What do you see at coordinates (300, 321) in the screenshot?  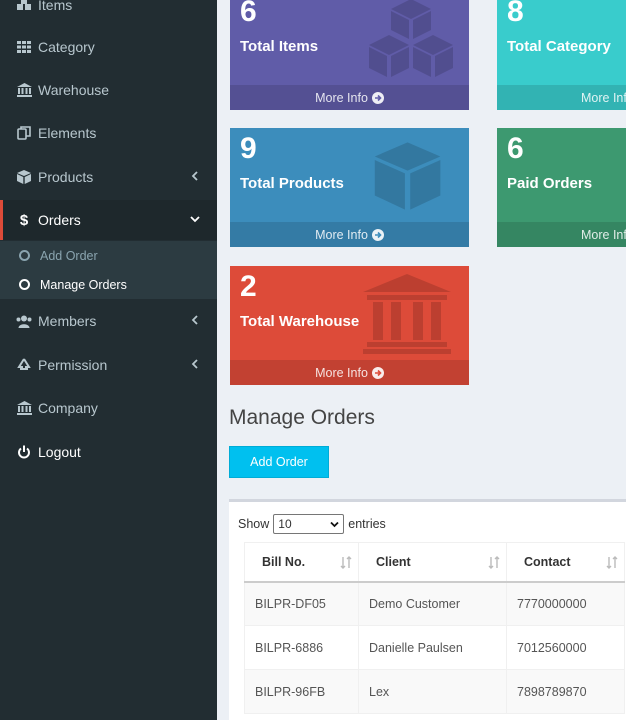 I see `stat-label: Total Warehouse` at bounding box center [300, 321].